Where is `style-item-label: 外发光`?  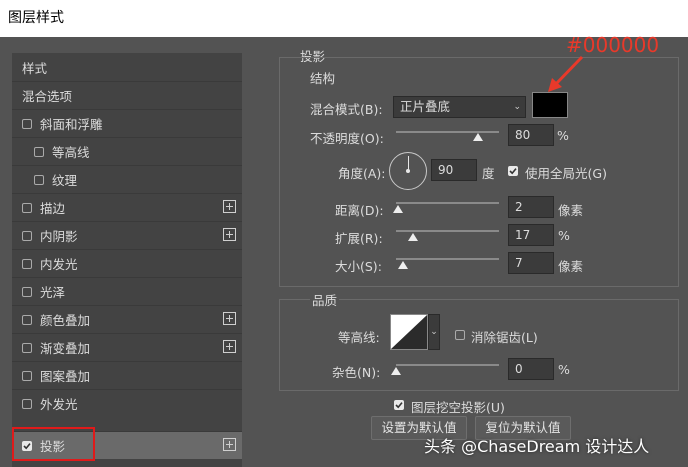
style-item-label: 外发光 is located at coordinates (59, 404).